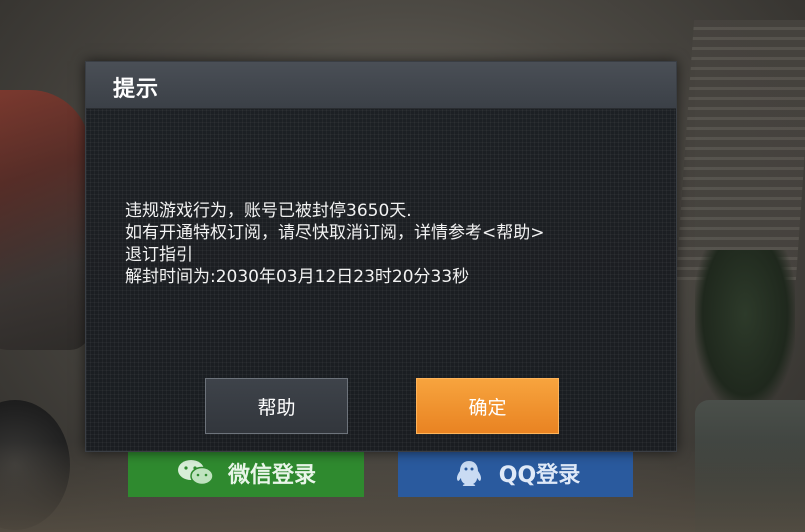 This screenshot has height=532, width=805. What do you see at coordinates (276, 406) in the screenshot?
I see `help-button: 帮助` at bounding box center [276, 406].